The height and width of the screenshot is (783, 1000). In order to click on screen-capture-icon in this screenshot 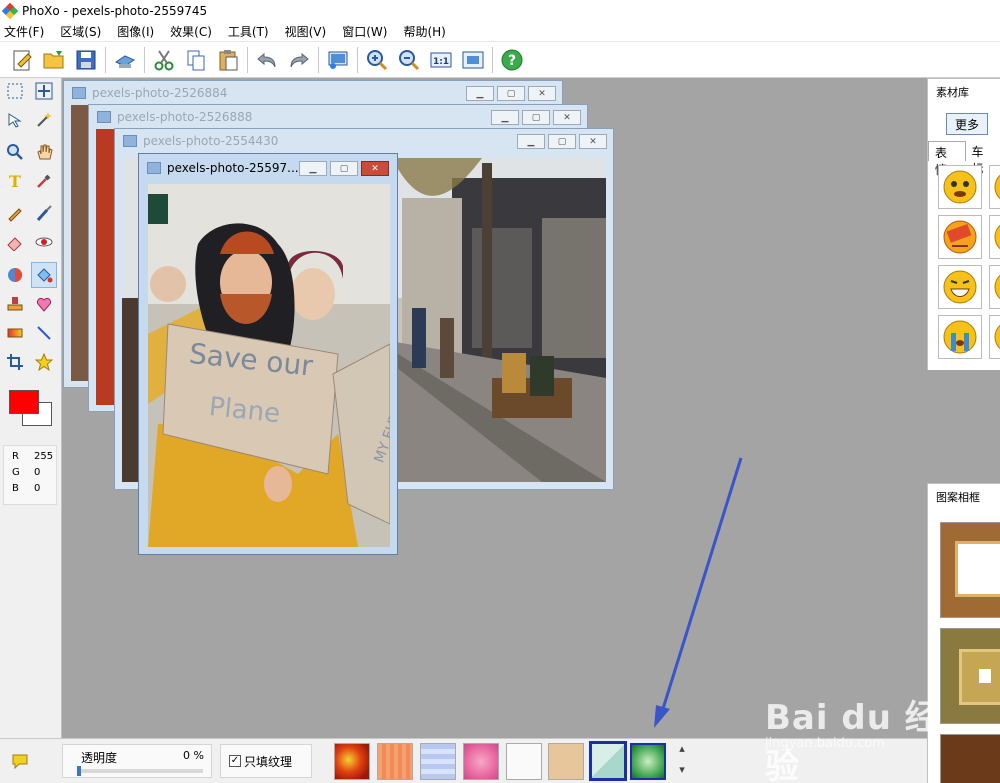, I will do `click(338, 60)`.